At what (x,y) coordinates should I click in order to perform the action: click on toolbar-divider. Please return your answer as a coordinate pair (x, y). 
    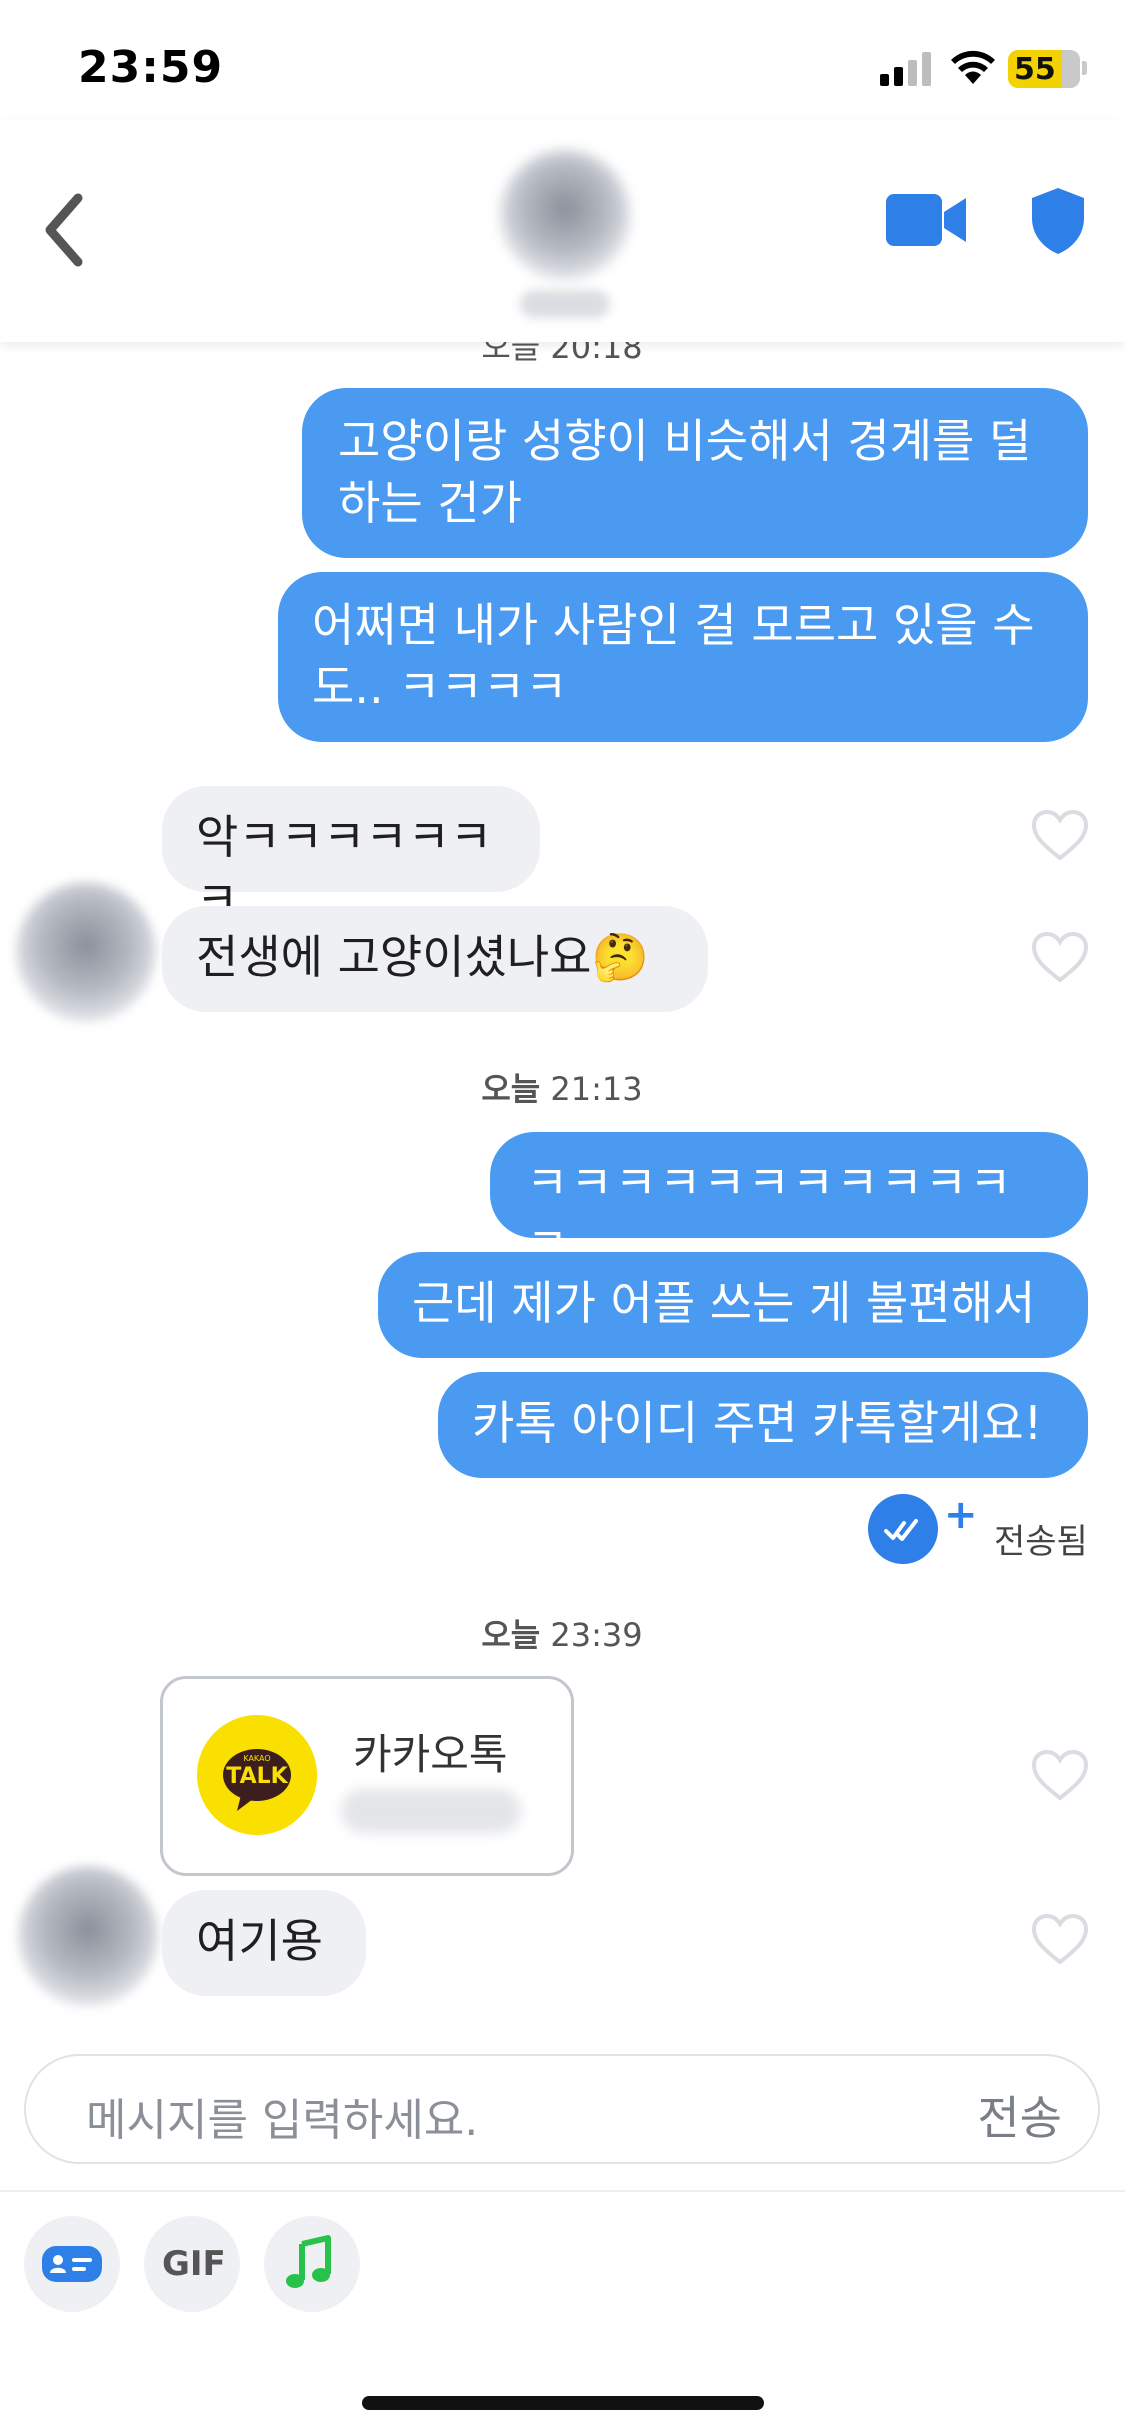
    Looking at the image, I should click on (562, 2191).